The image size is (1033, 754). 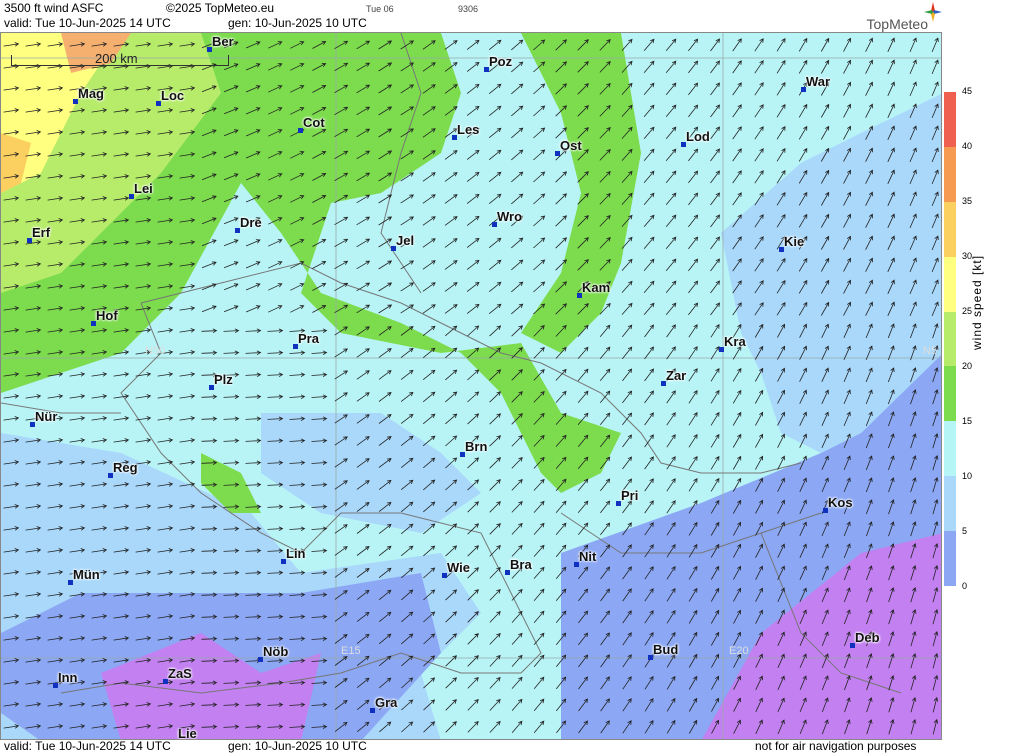 What do you see at coordinates (68, 677) in the screenshot?
I see `city-label: Inn` at bounding box center [68, 677].